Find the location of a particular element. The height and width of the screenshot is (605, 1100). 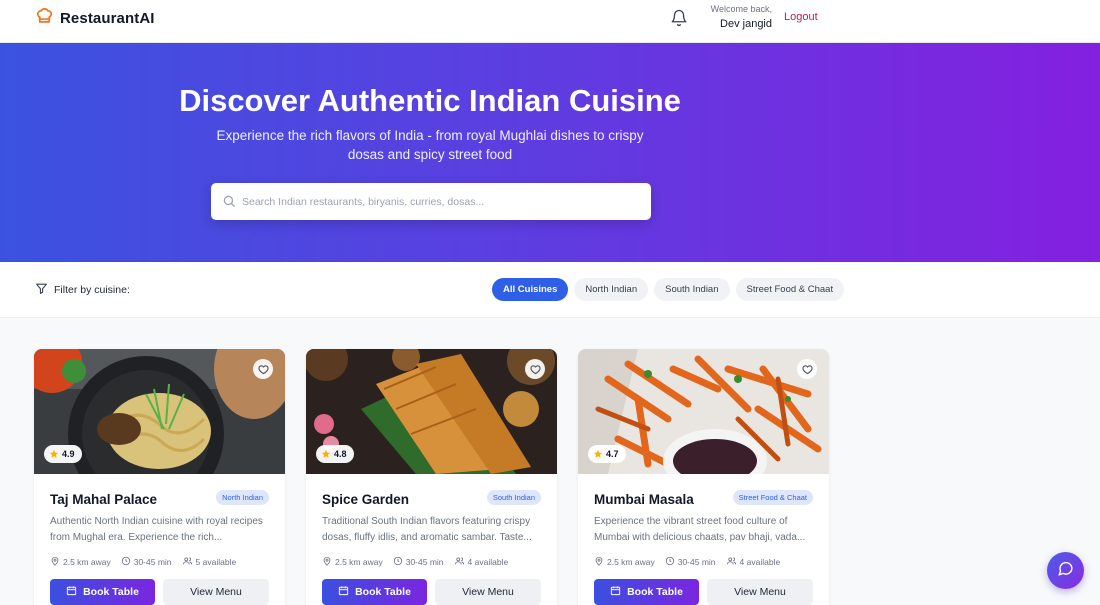

restaurant-meta: 2.5 km away 30-45 min 5 available is located at coordinates (143, 562).